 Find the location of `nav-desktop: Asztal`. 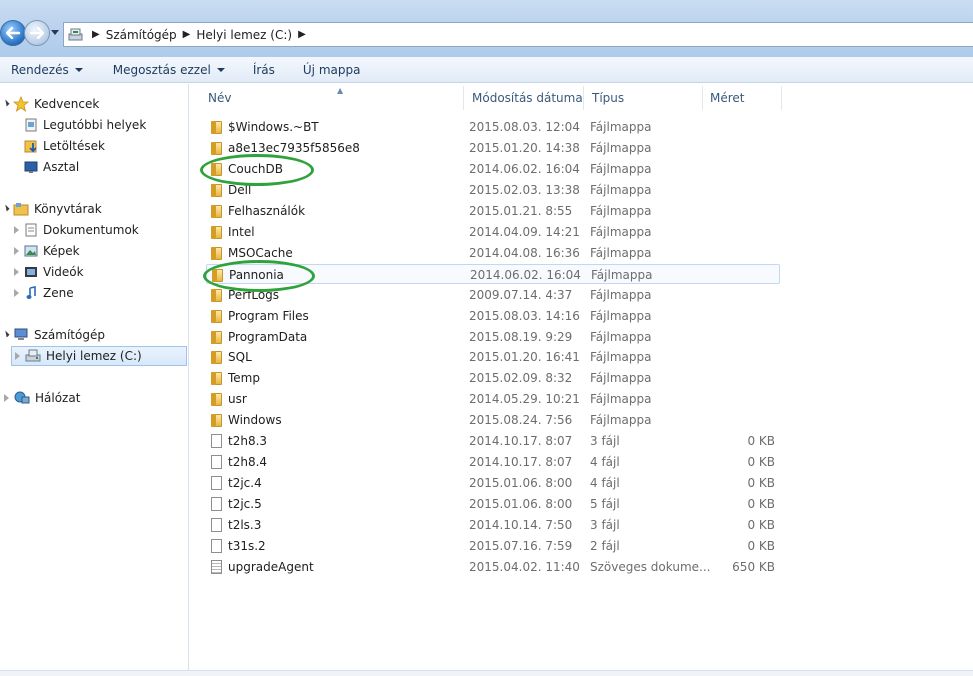

nav-desktop: Asztal is located at coordinates (51, 167).